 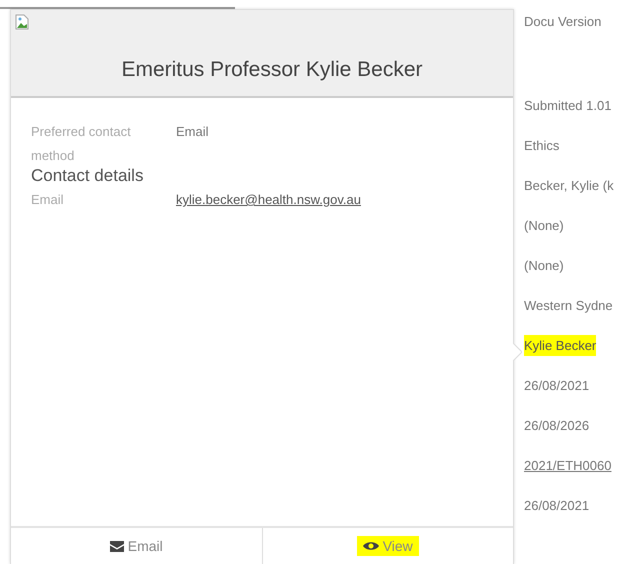 I want to click on field-label: Email, so click(x=48, y=200).